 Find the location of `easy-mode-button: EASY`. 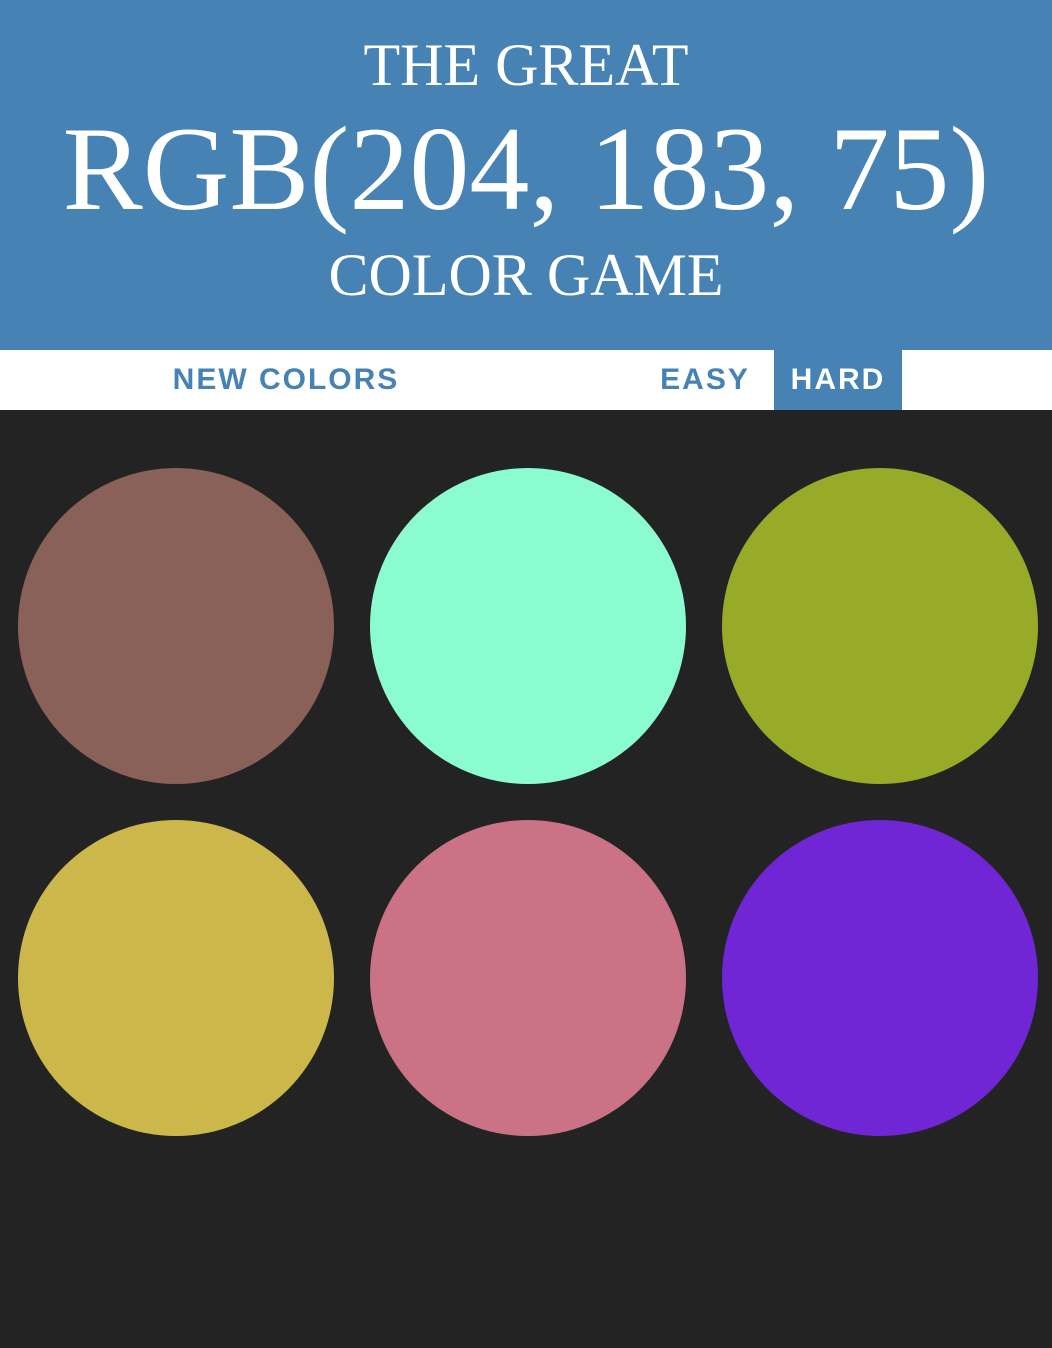

easy-mode-button: EASY is located at coordinates (705, 380).